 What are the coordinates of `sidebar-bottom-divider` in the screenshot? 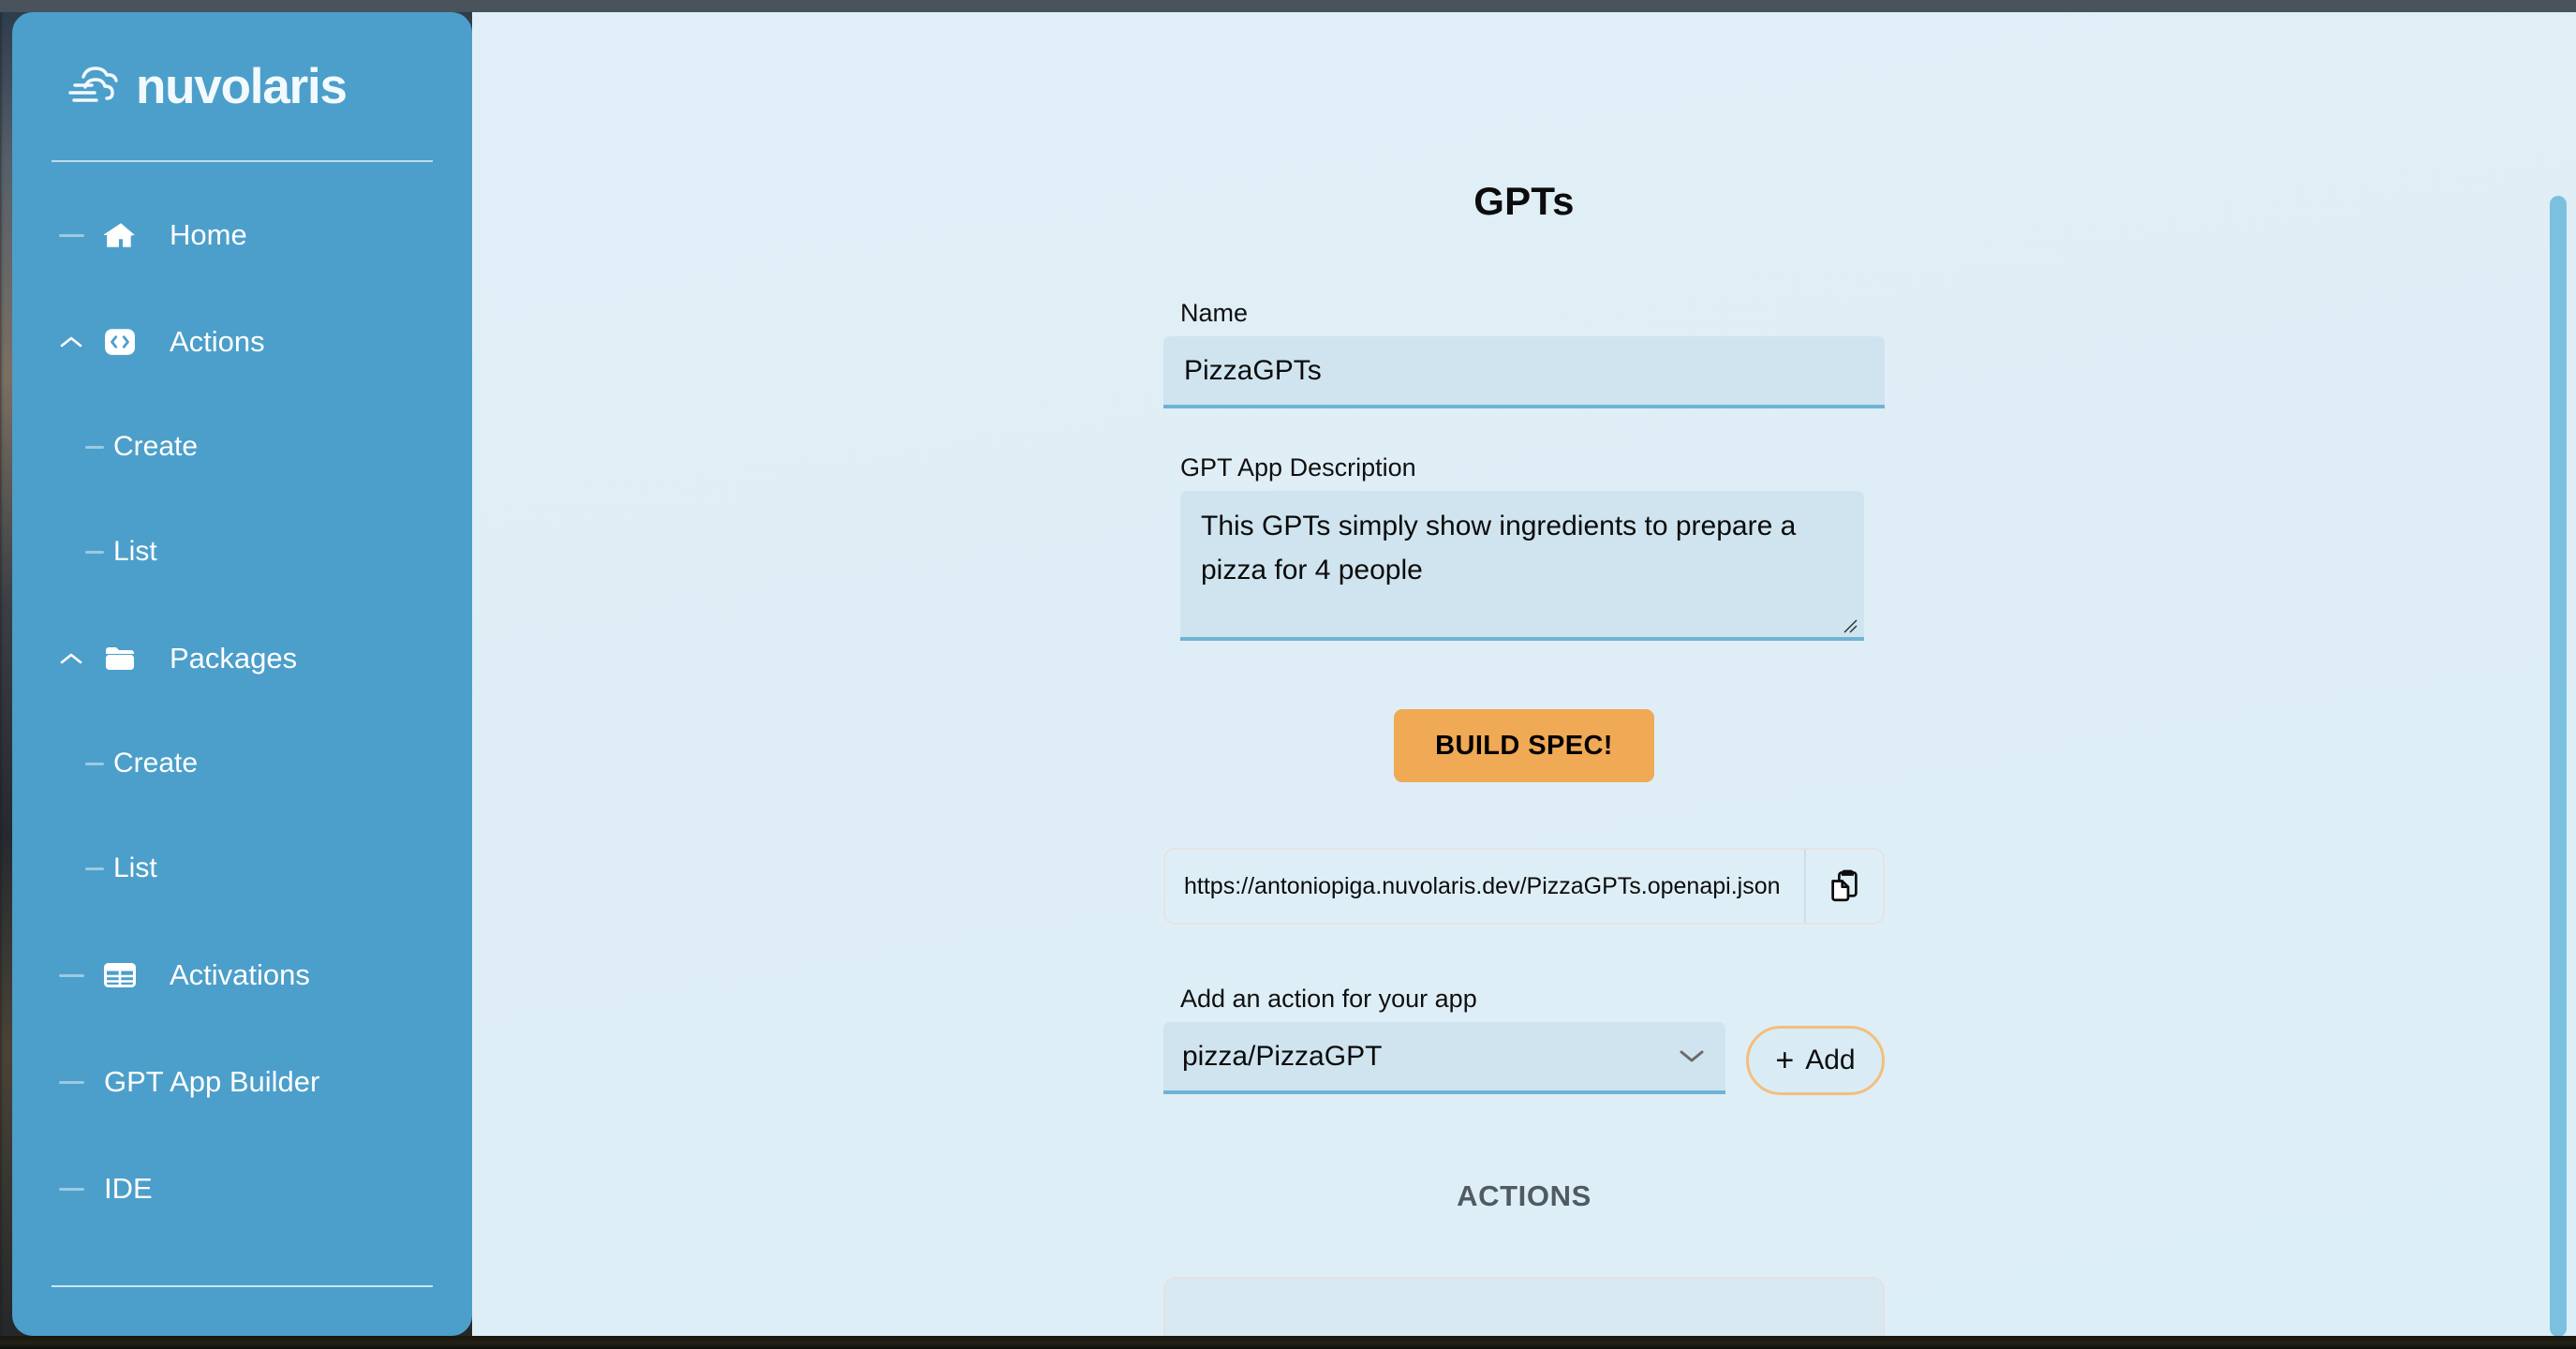 It's located at (242, 1286).